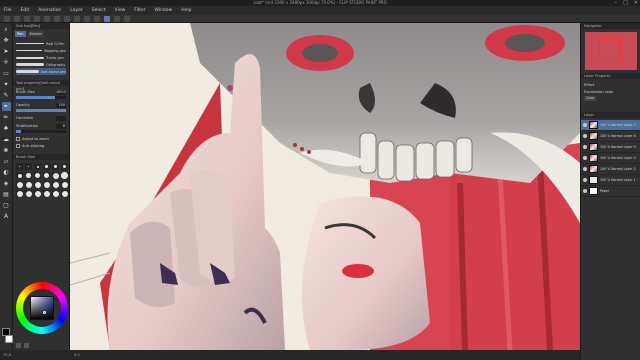  What do you see at coordinates (610, 180) in the screenshot?
I see `layer-row: 100 % Normal Layer 1` at bounding box center [610, 180].